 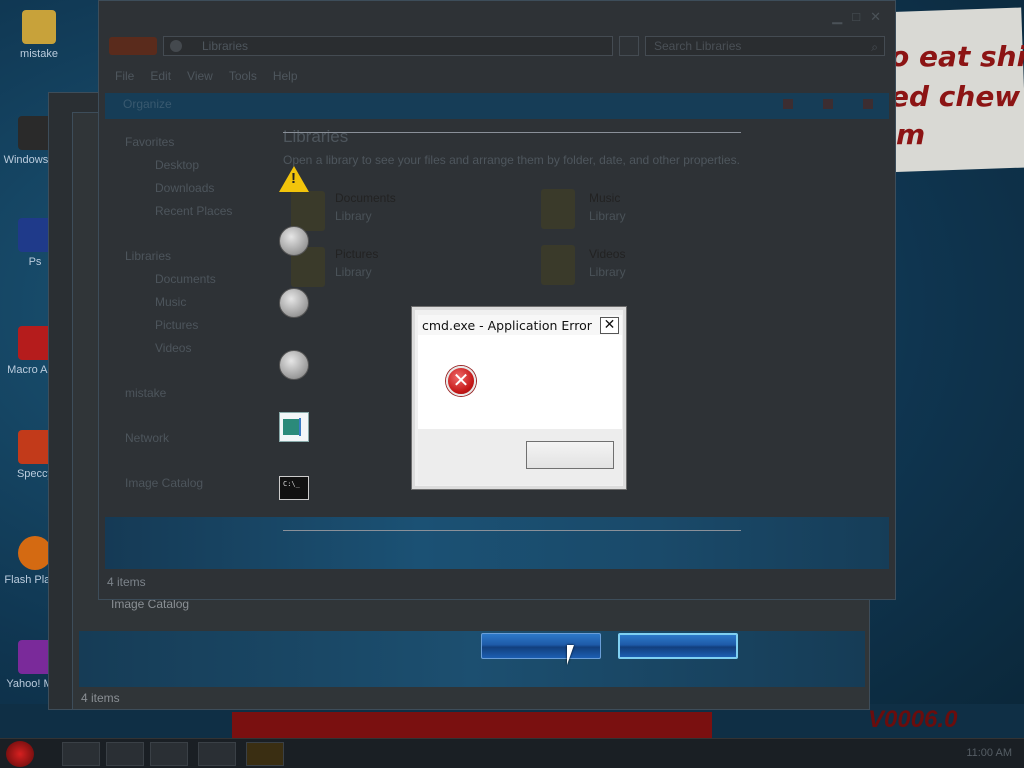 I want to click on view-options-icon, so click(x=788, y=104).